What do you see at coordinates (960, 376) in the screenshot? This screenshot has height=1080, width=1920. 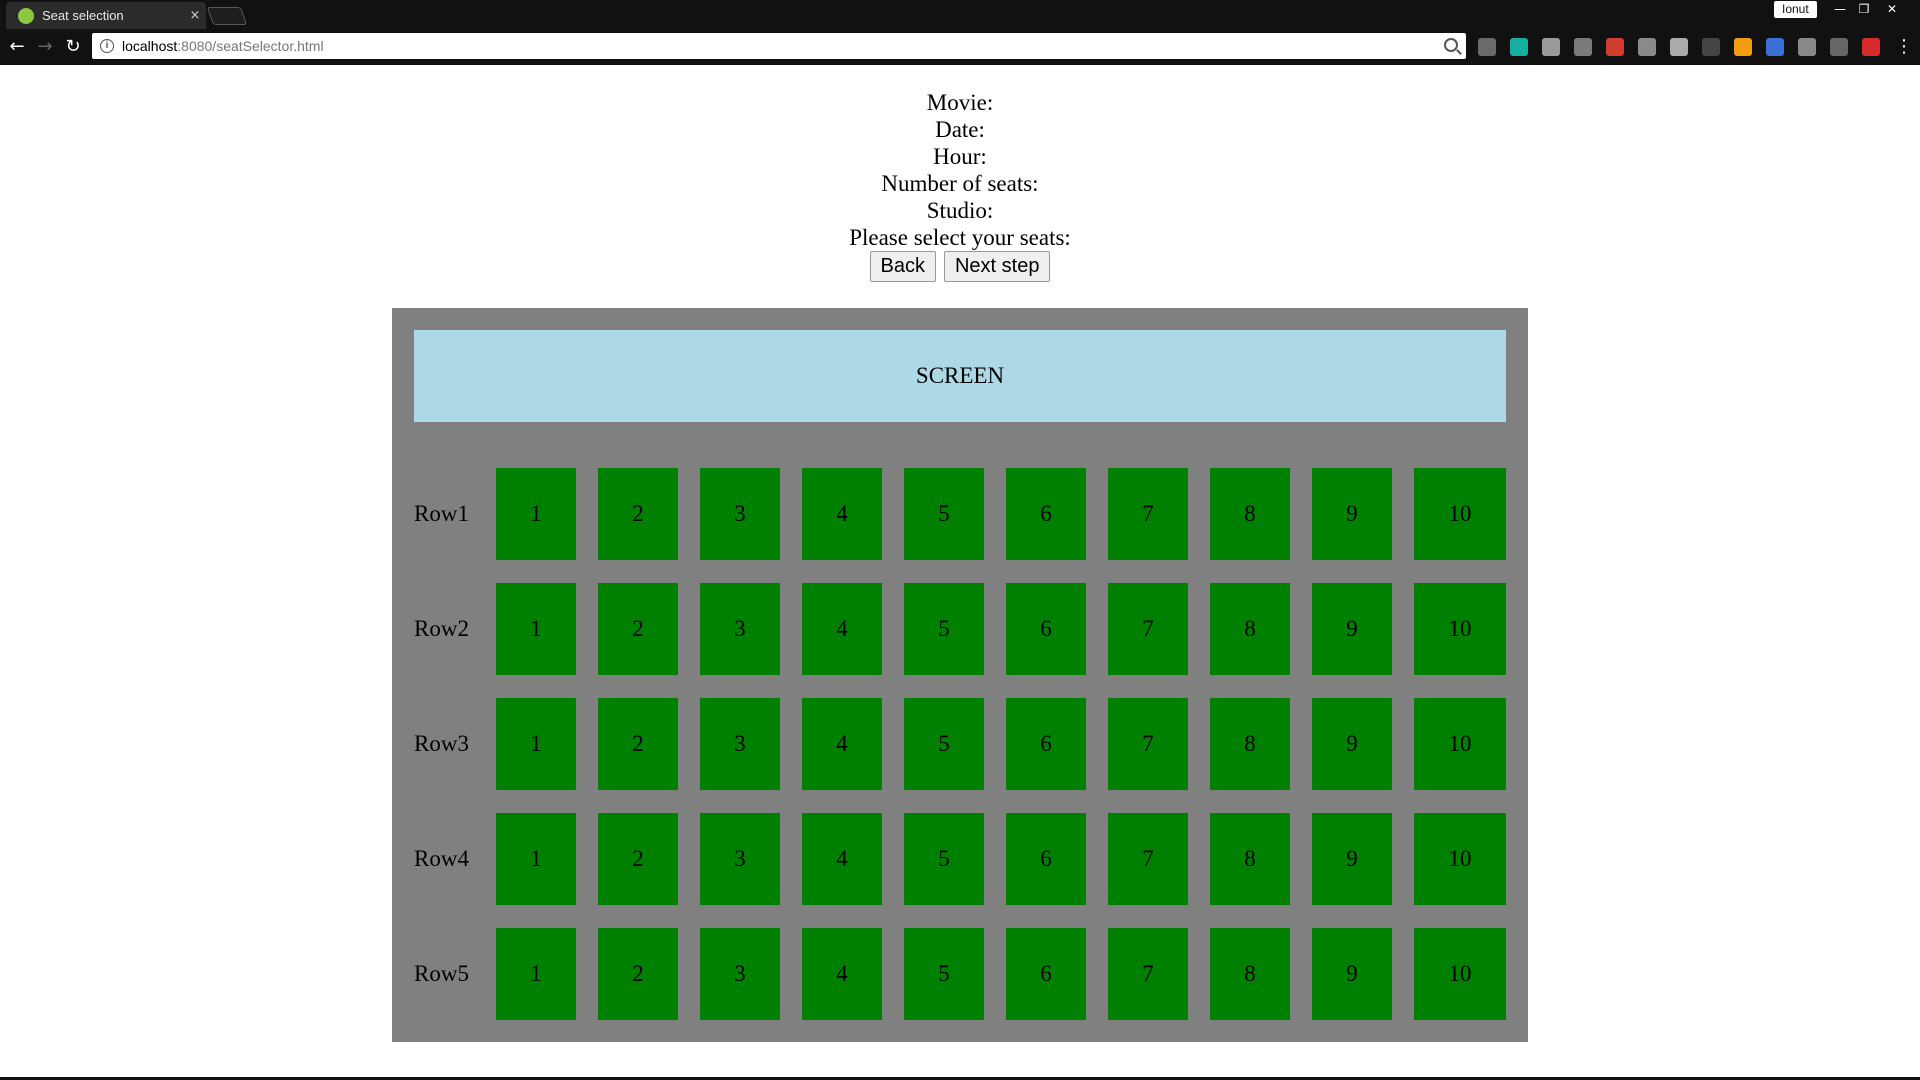 I see `cinema-screen: SCREEN` at bounding box center [960, 376].